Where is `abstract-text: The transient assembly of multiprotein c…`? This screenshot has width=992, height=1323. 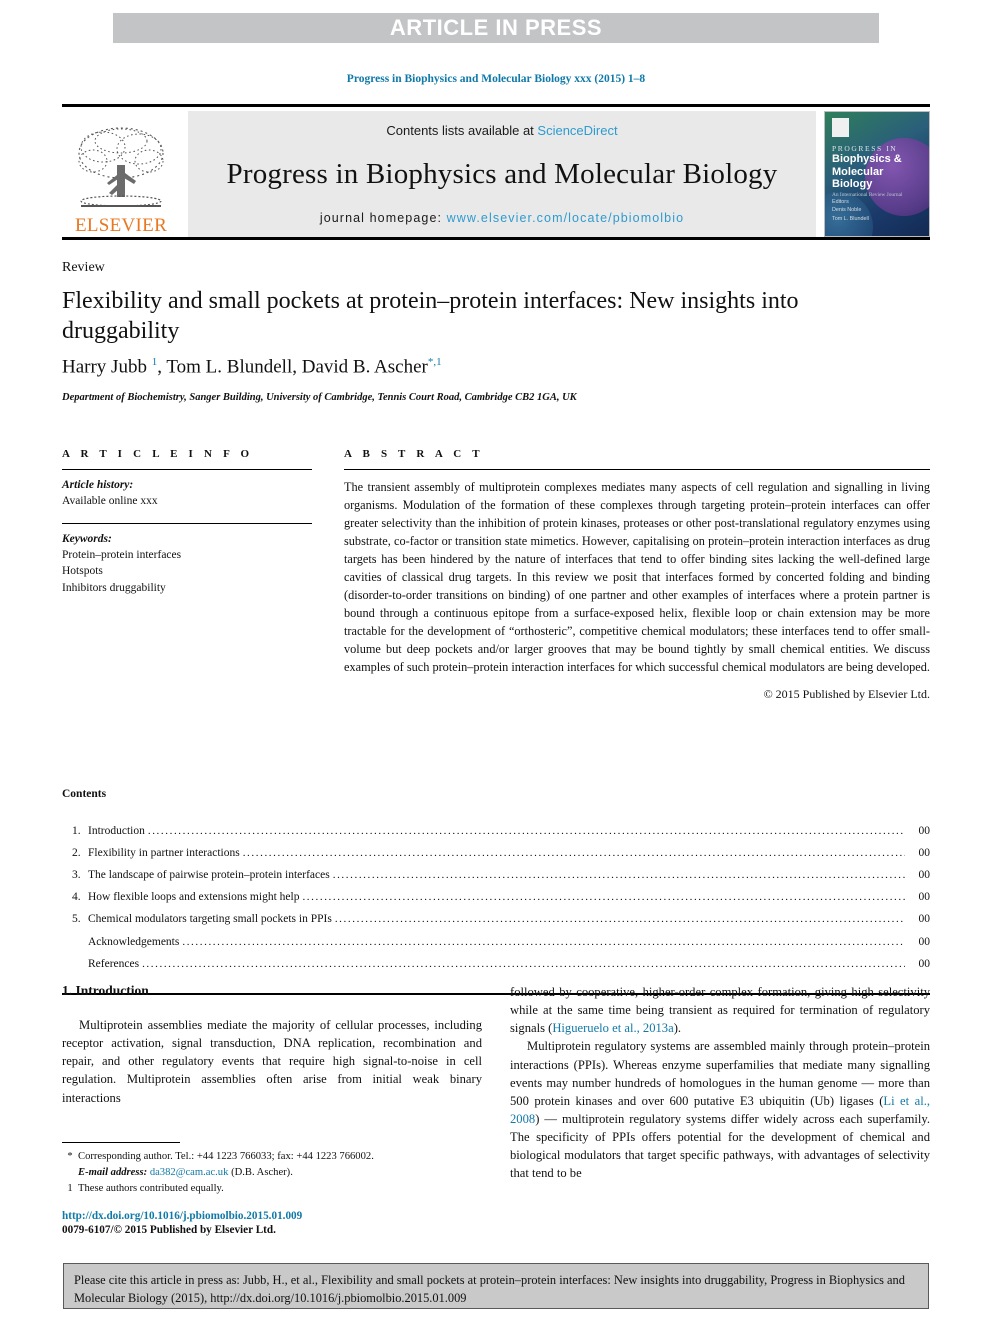
abstract-text: The transient assembly of multiprotein c… is located at coordinates (637, 577).